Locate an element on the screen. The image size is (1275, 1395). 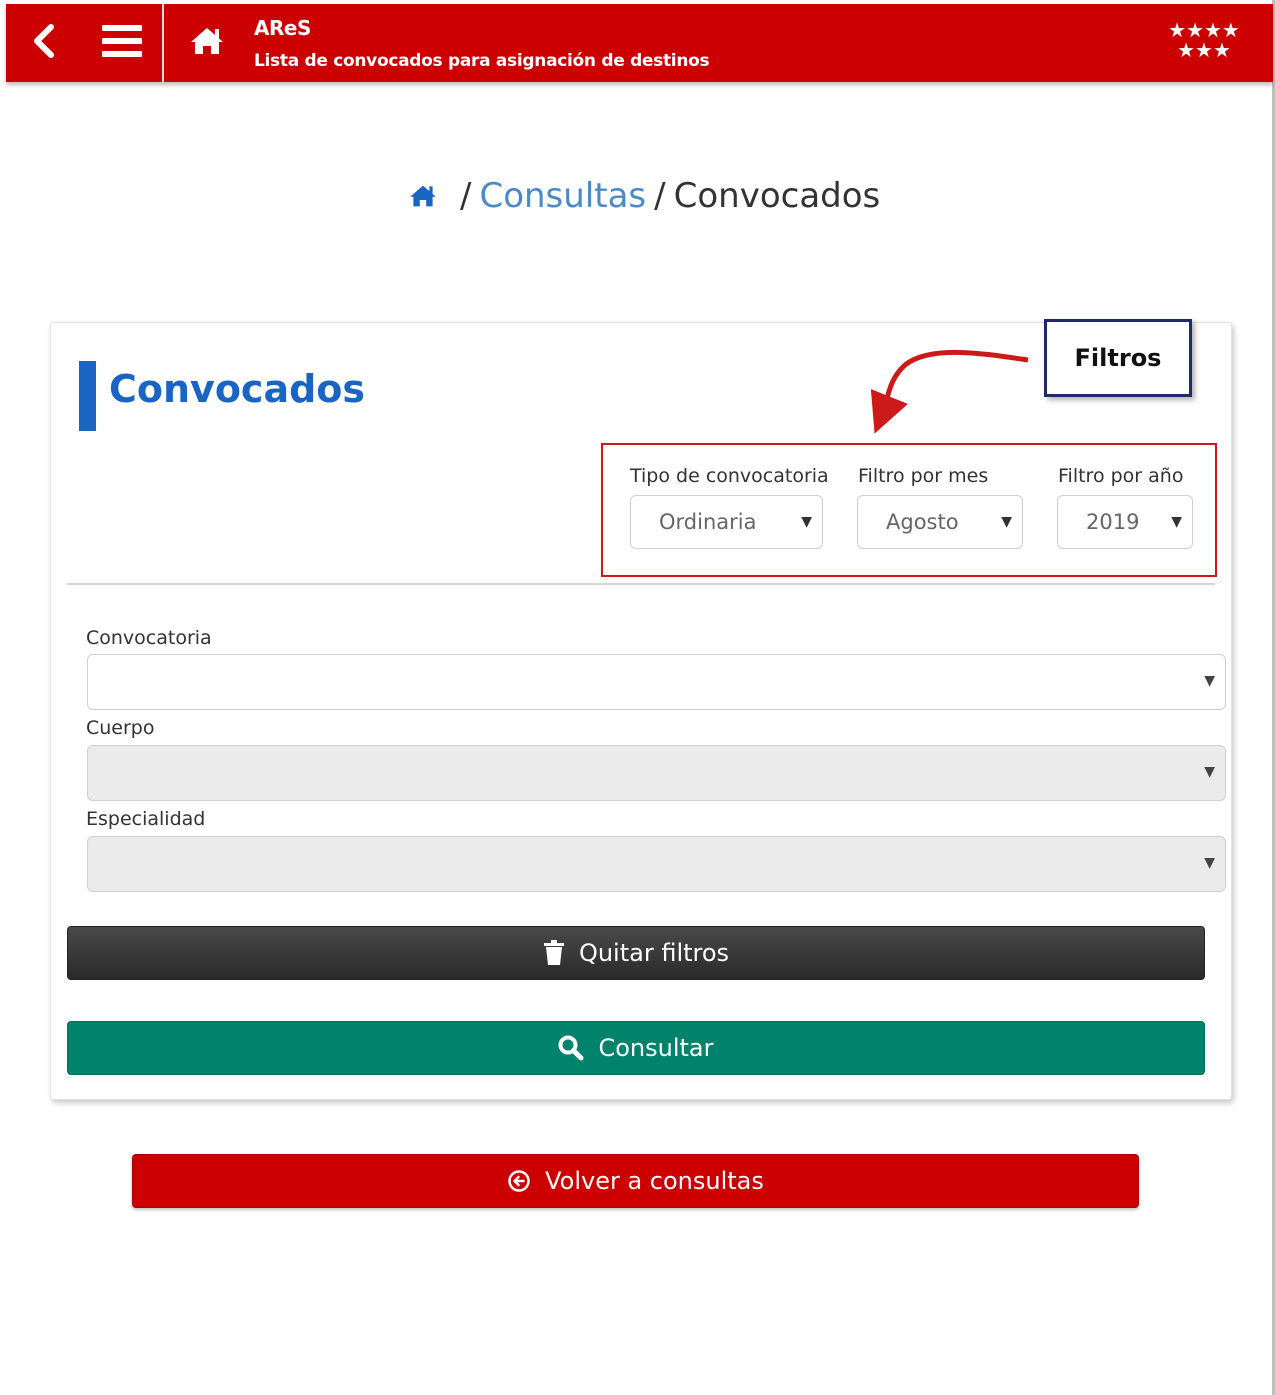
cuerpo-select: ▼ is located at coordinates (656, 773).